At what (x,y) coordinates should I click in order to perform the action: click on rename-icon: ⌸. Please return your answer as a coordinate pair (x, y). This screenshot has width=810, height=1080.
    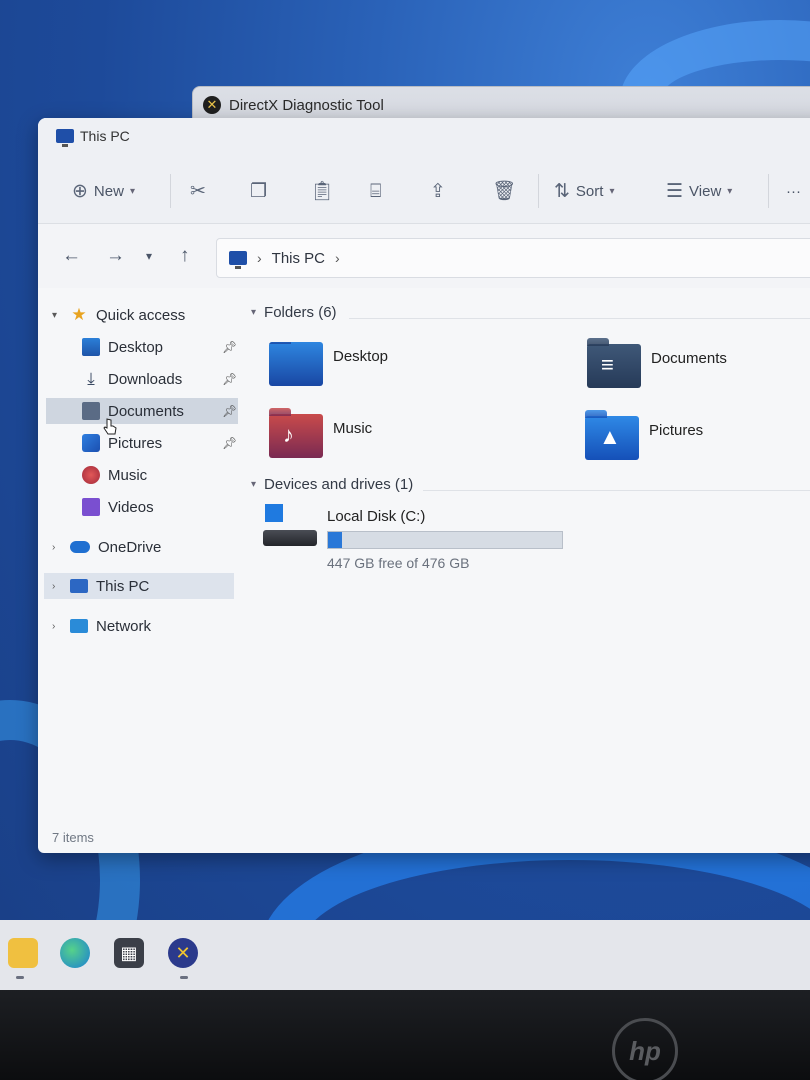
    Looking at the image, I should click on (376, 191).